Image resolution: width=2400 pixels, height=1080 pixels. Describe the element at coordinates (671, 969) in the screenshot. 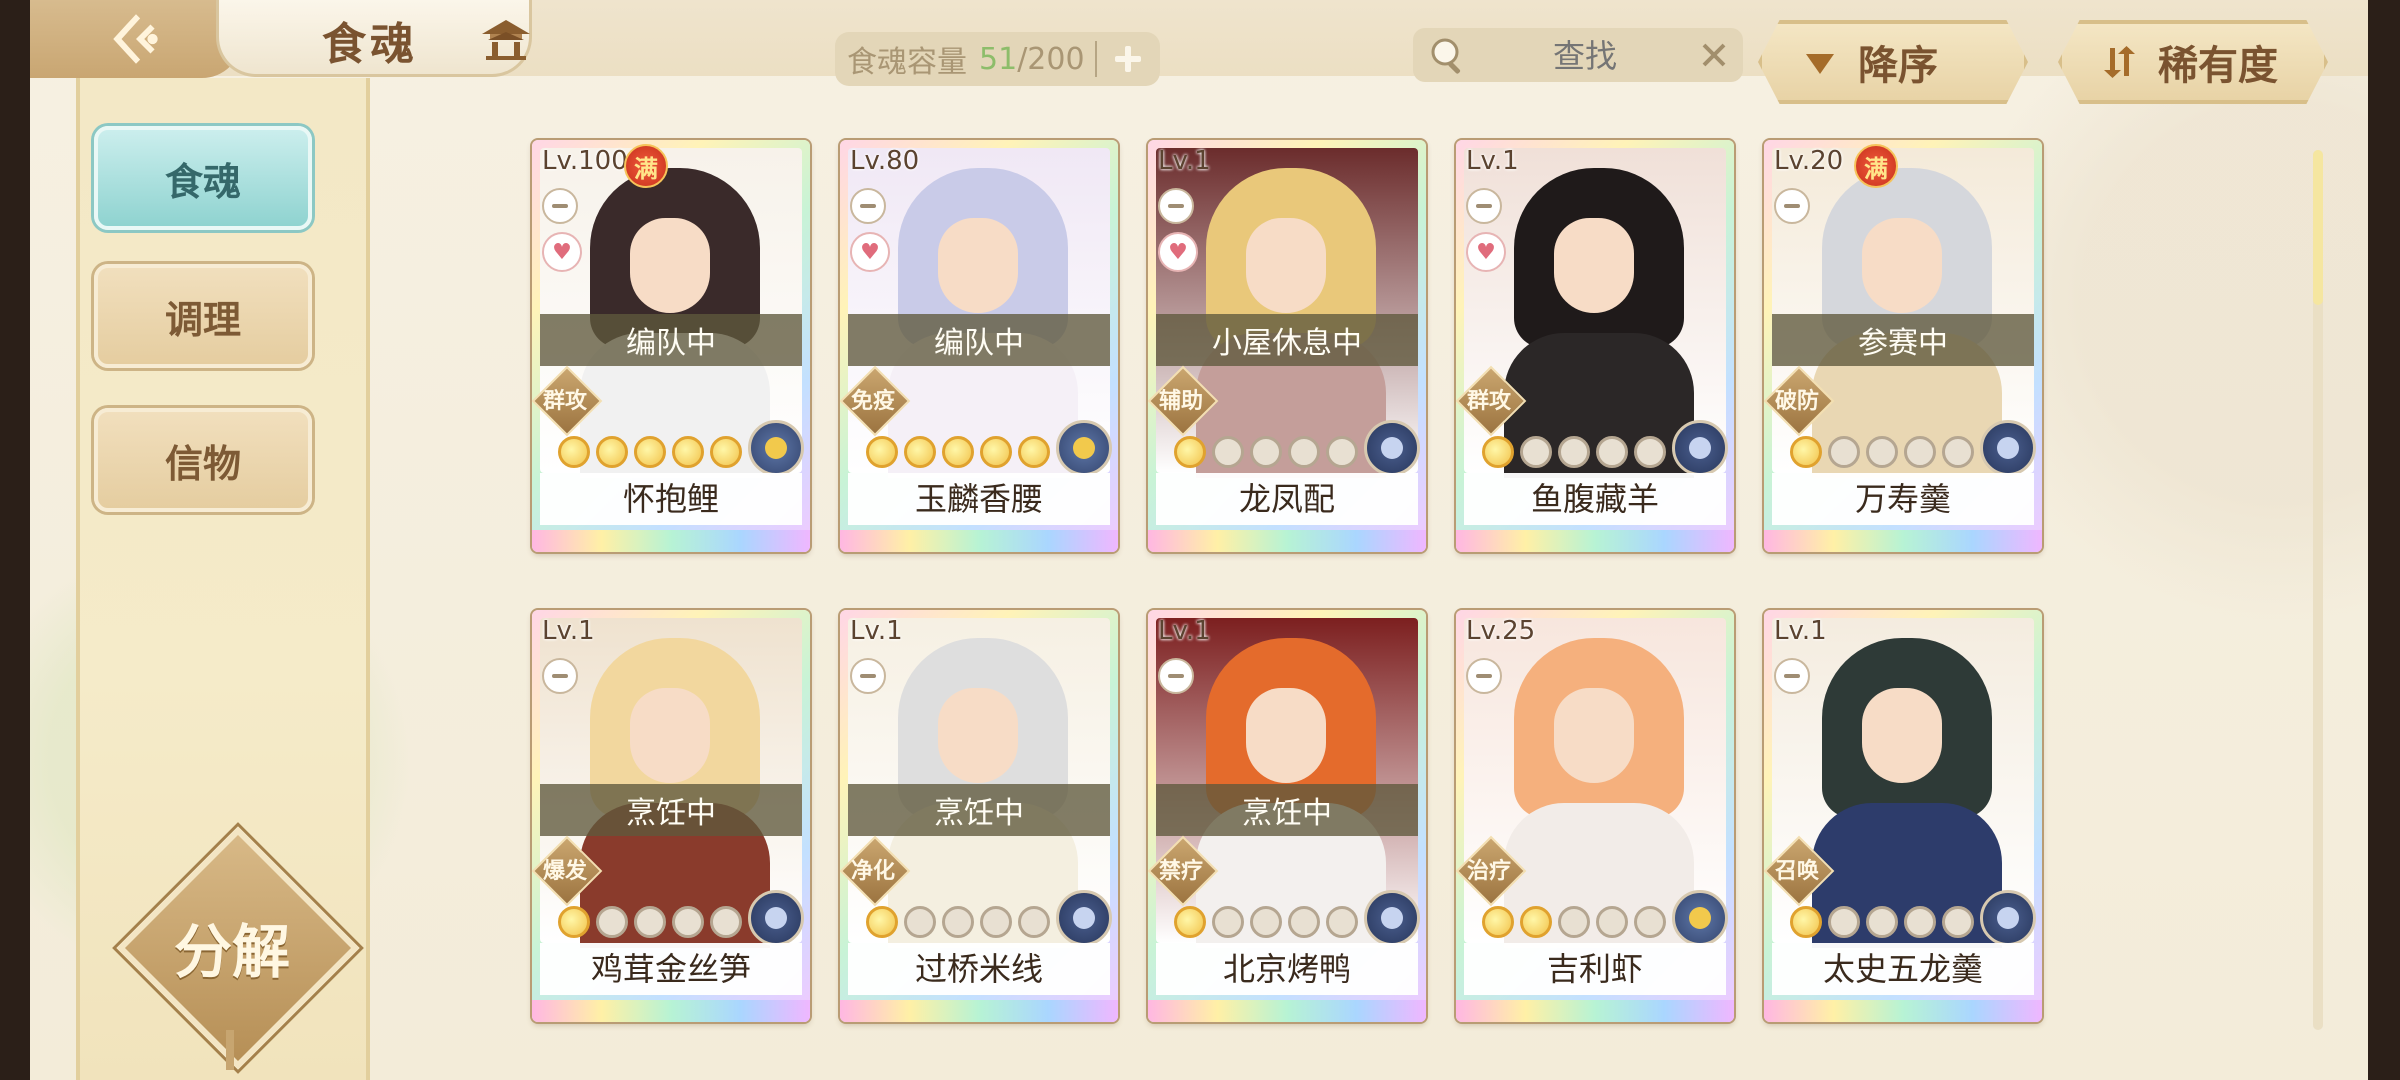

I see `card-name: 鸡茸金丝笋` at that location.